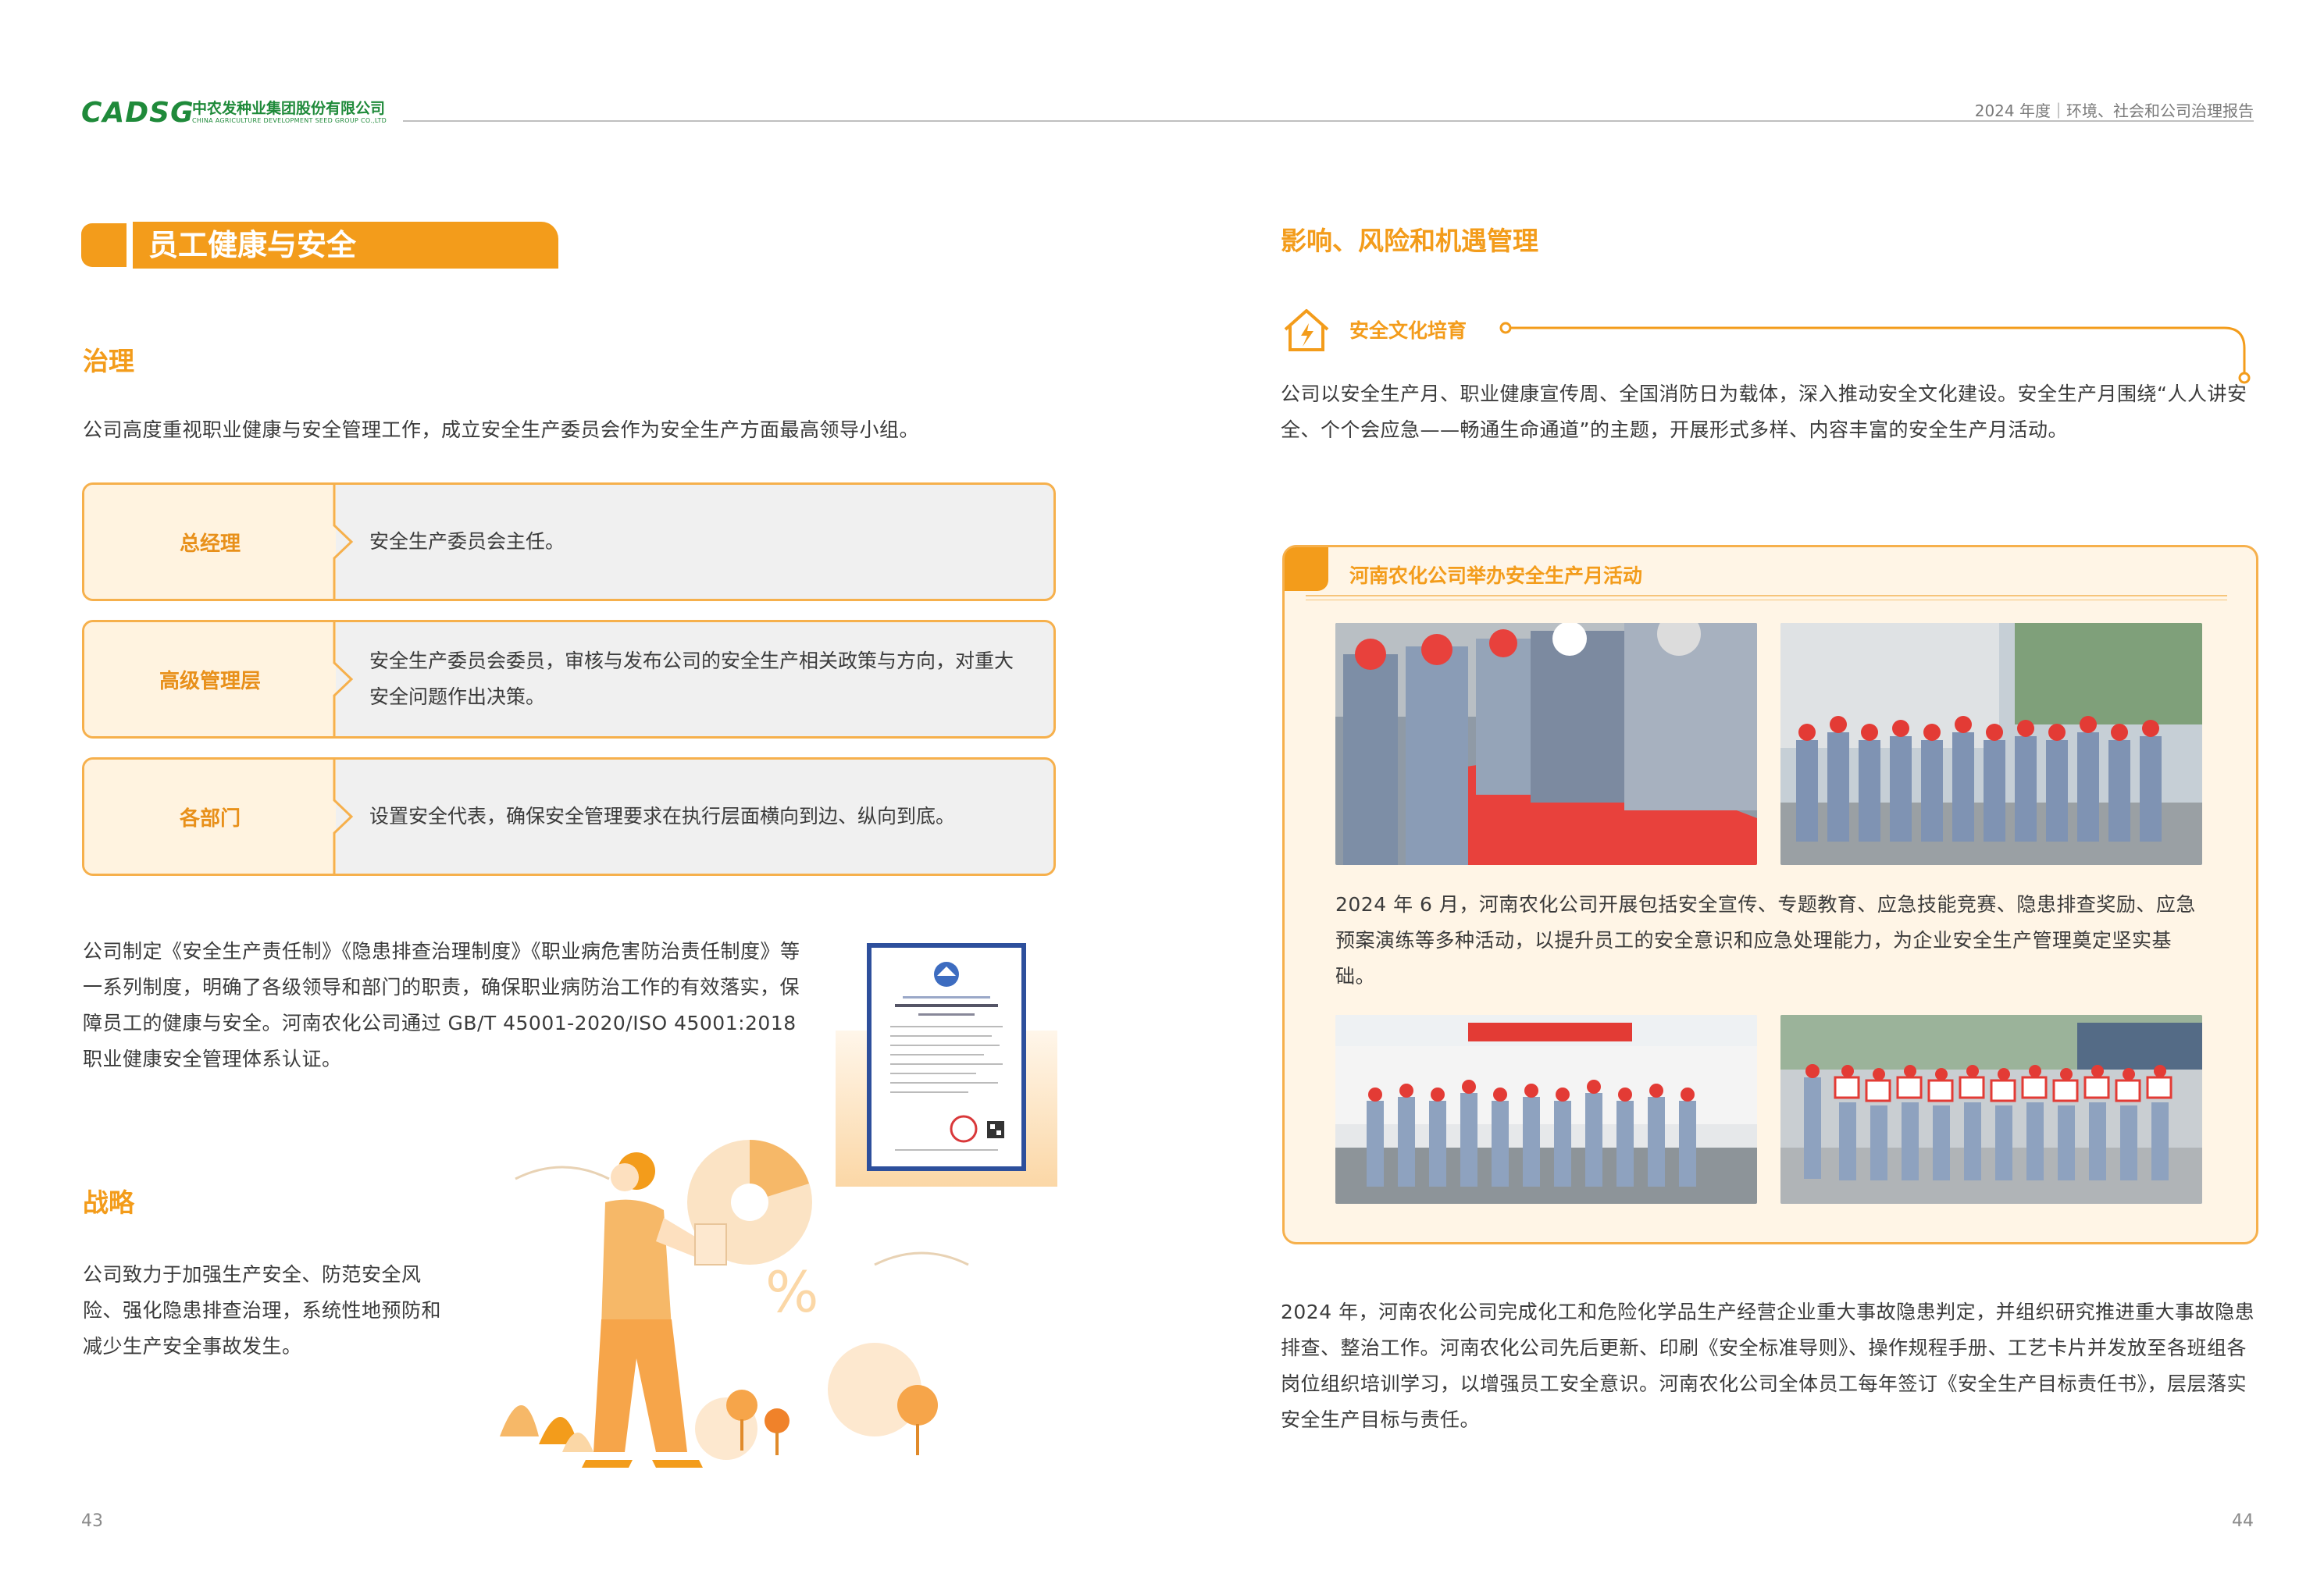 The image size is (2324, 1577). I want to click on governance-heading: 治理, so click(108, 361).